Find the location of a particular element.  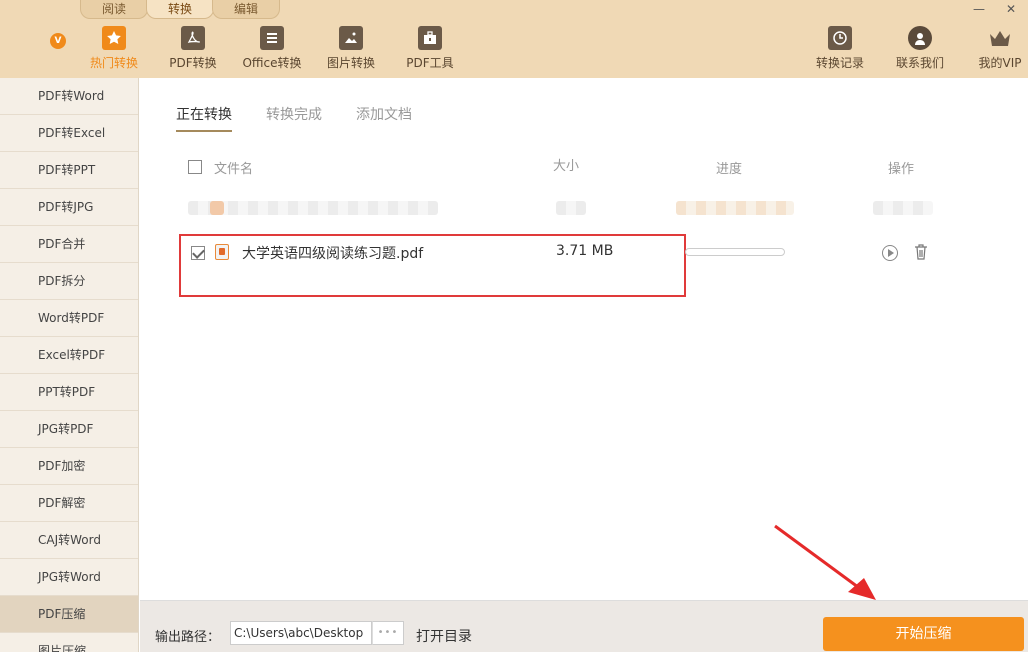

highlight-box is located at coordinates (432, 265).